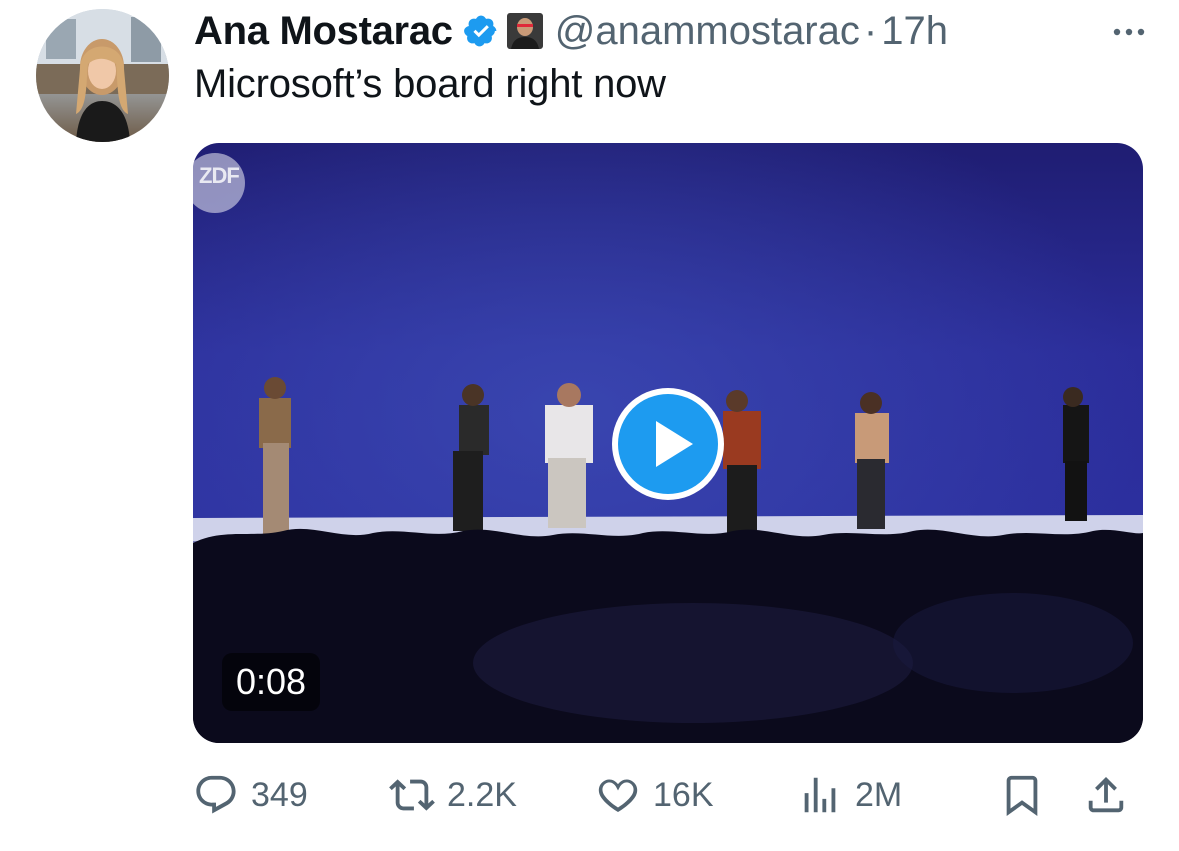 Image resolution: width=1179 pixels, height=851 pixels. I want to click on reply-count: 349, so click(279, 794).